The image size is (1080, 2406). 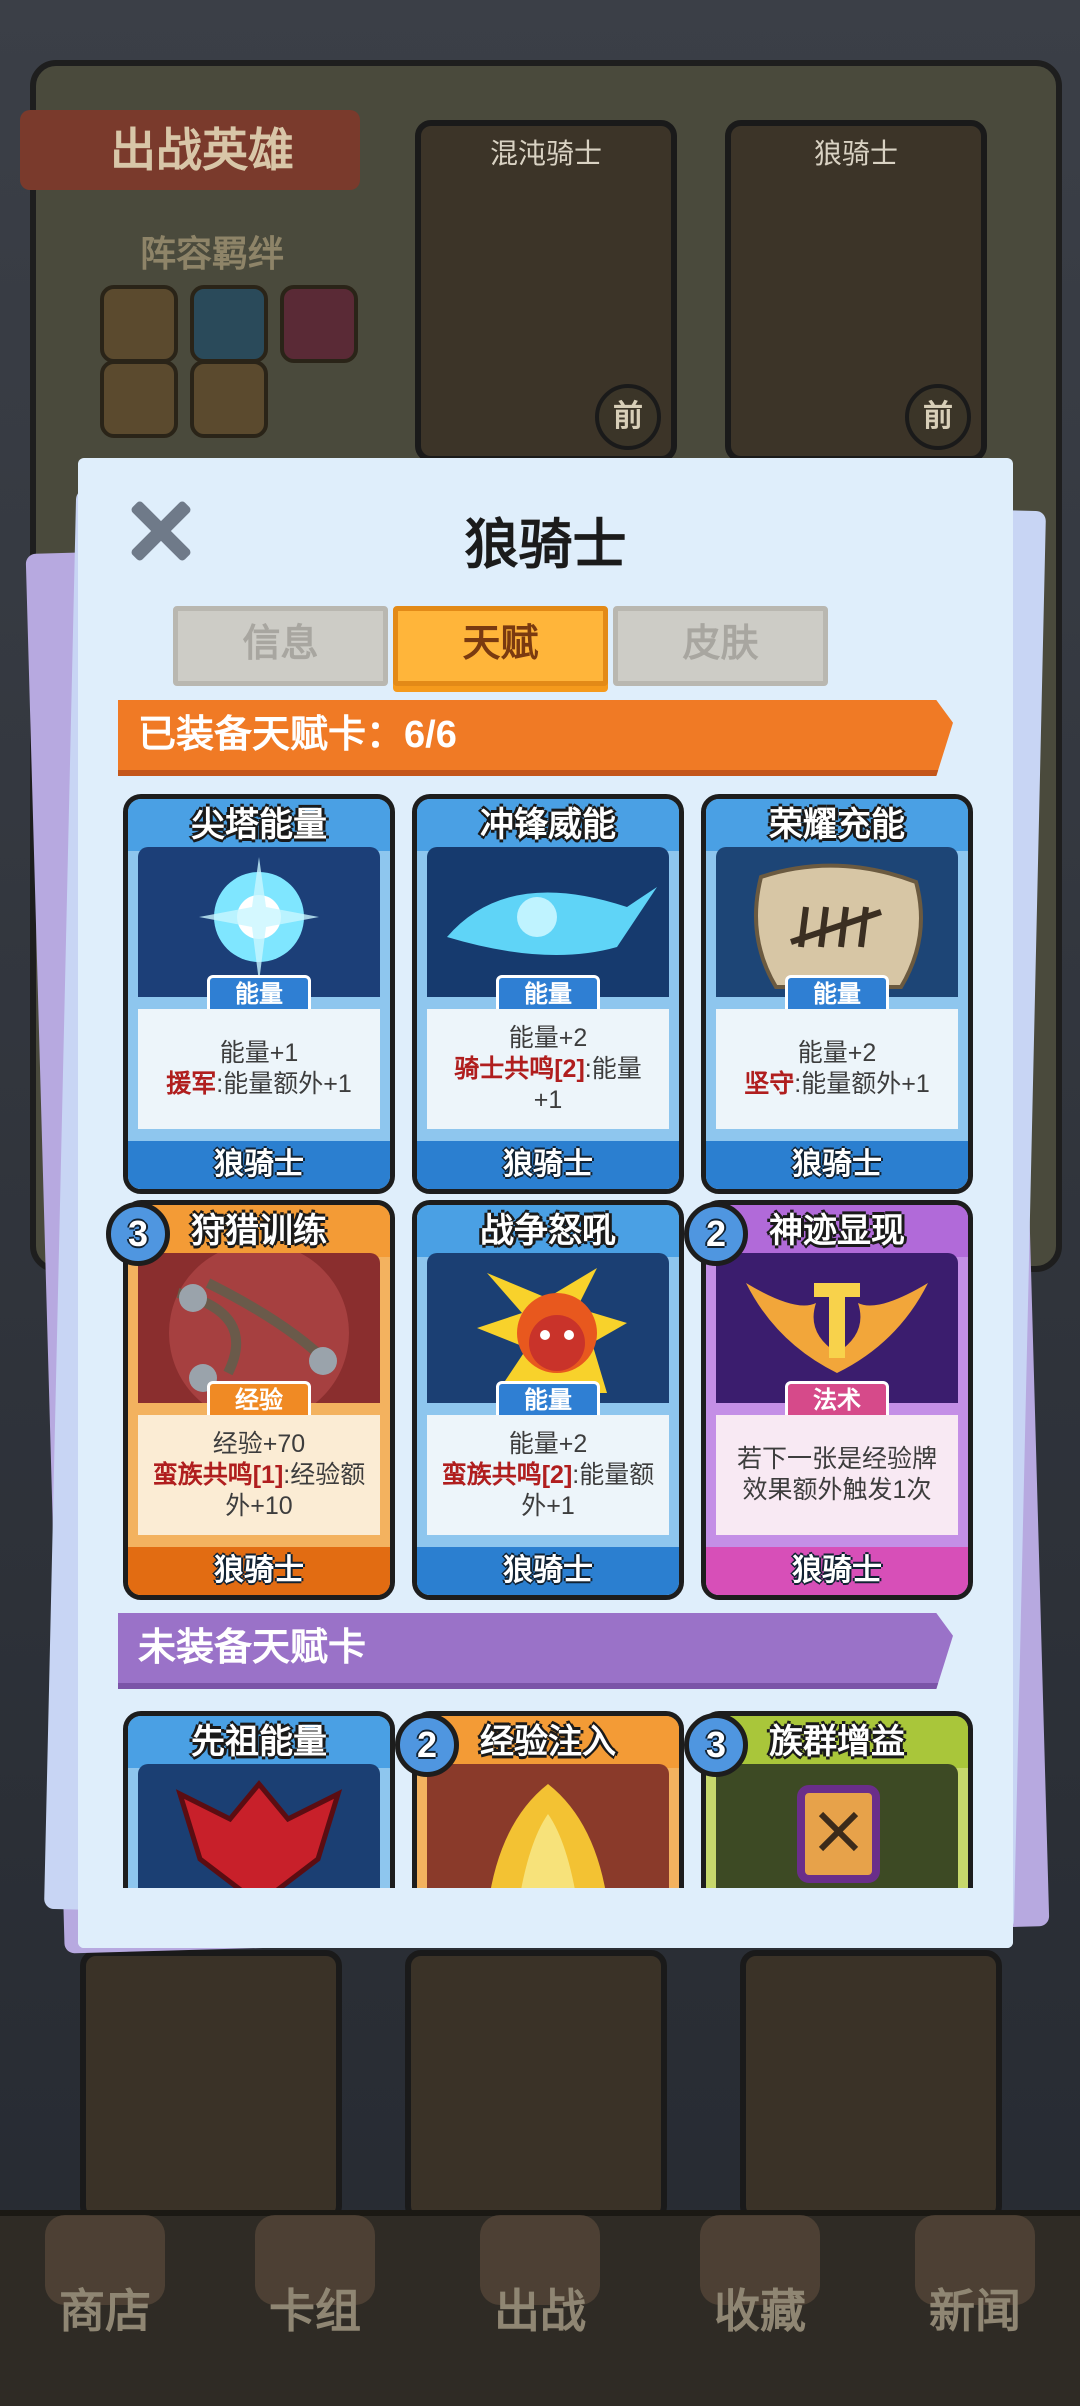 I want to click on card-description: 能量+1 援军:能量额外+1, so click(x=259, y=1069).